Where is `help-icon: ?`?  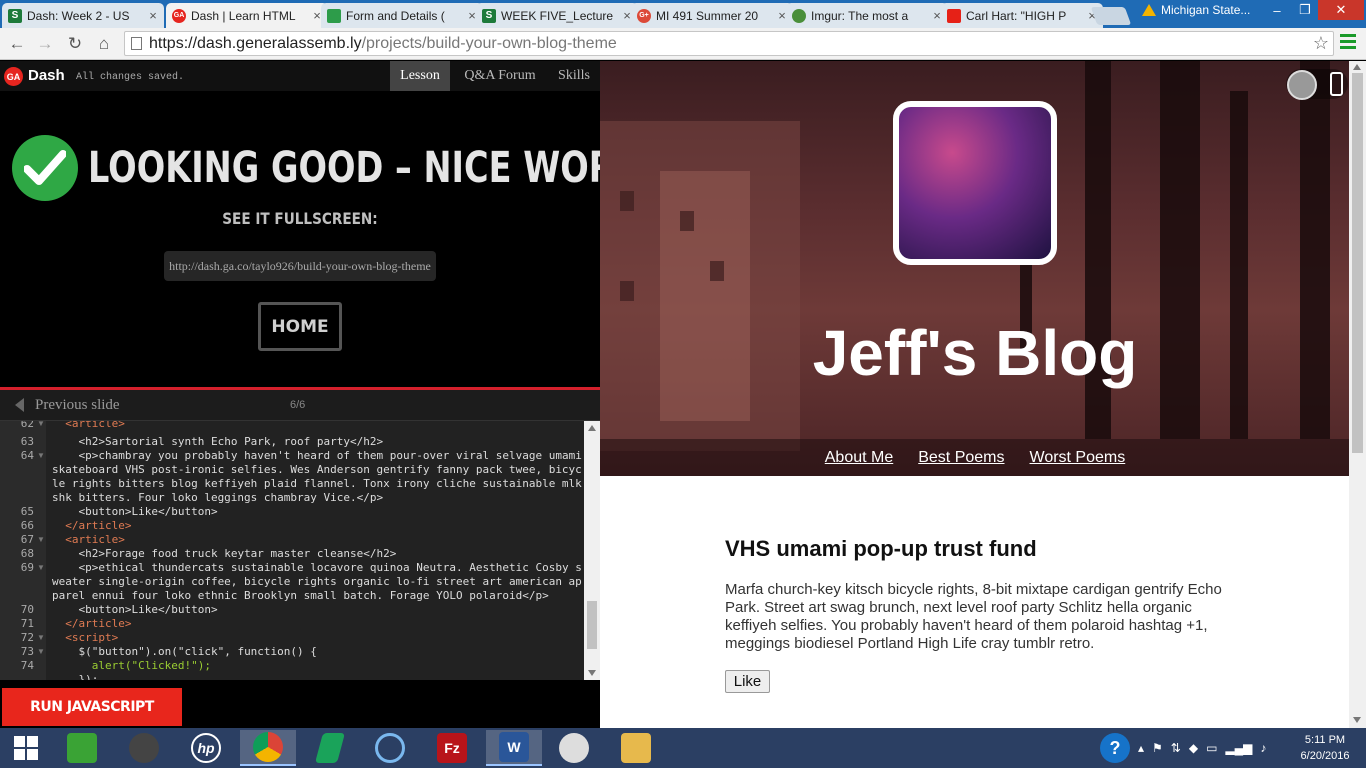 help-icon: ? is located at coordinates (1115, 748).